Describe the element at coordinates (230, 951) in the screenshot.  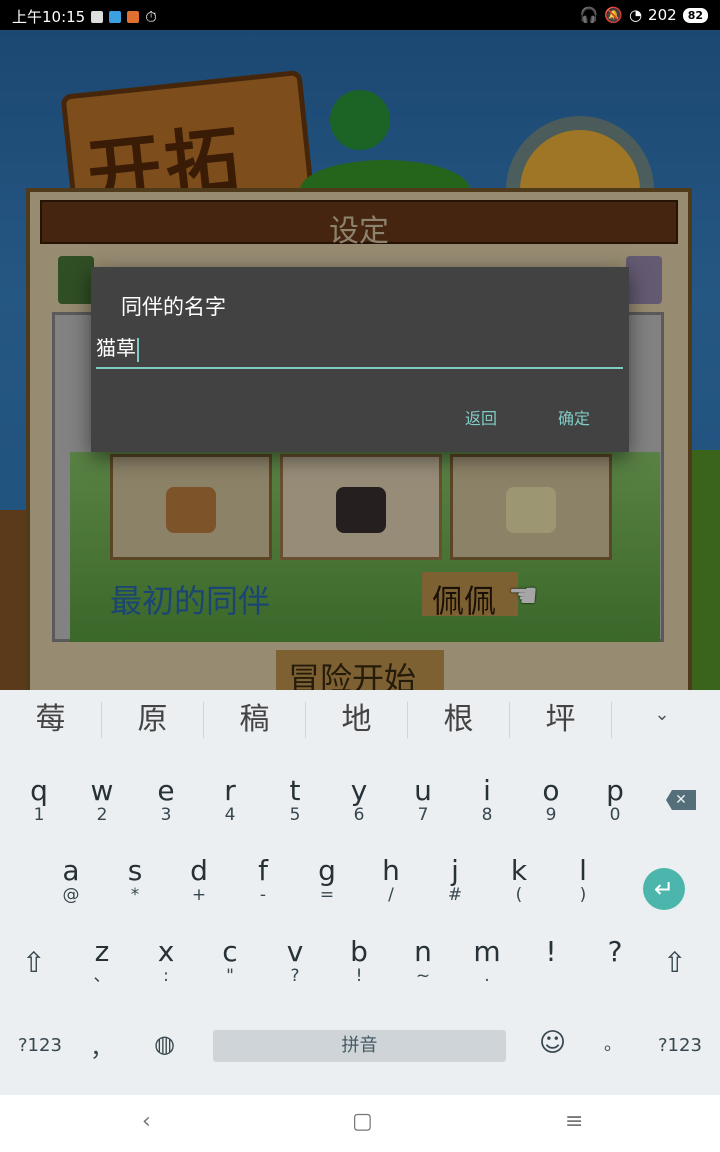
I see `key-main-label: c` at that location.